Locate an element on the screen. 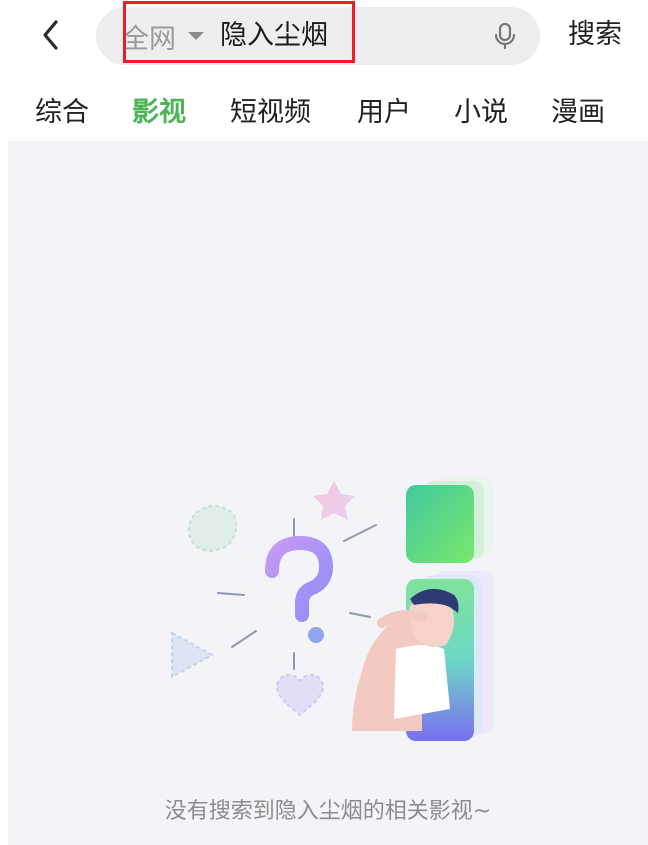 The image size is (648, 845). chevron-left-icon is located at coordinates (50, 35).